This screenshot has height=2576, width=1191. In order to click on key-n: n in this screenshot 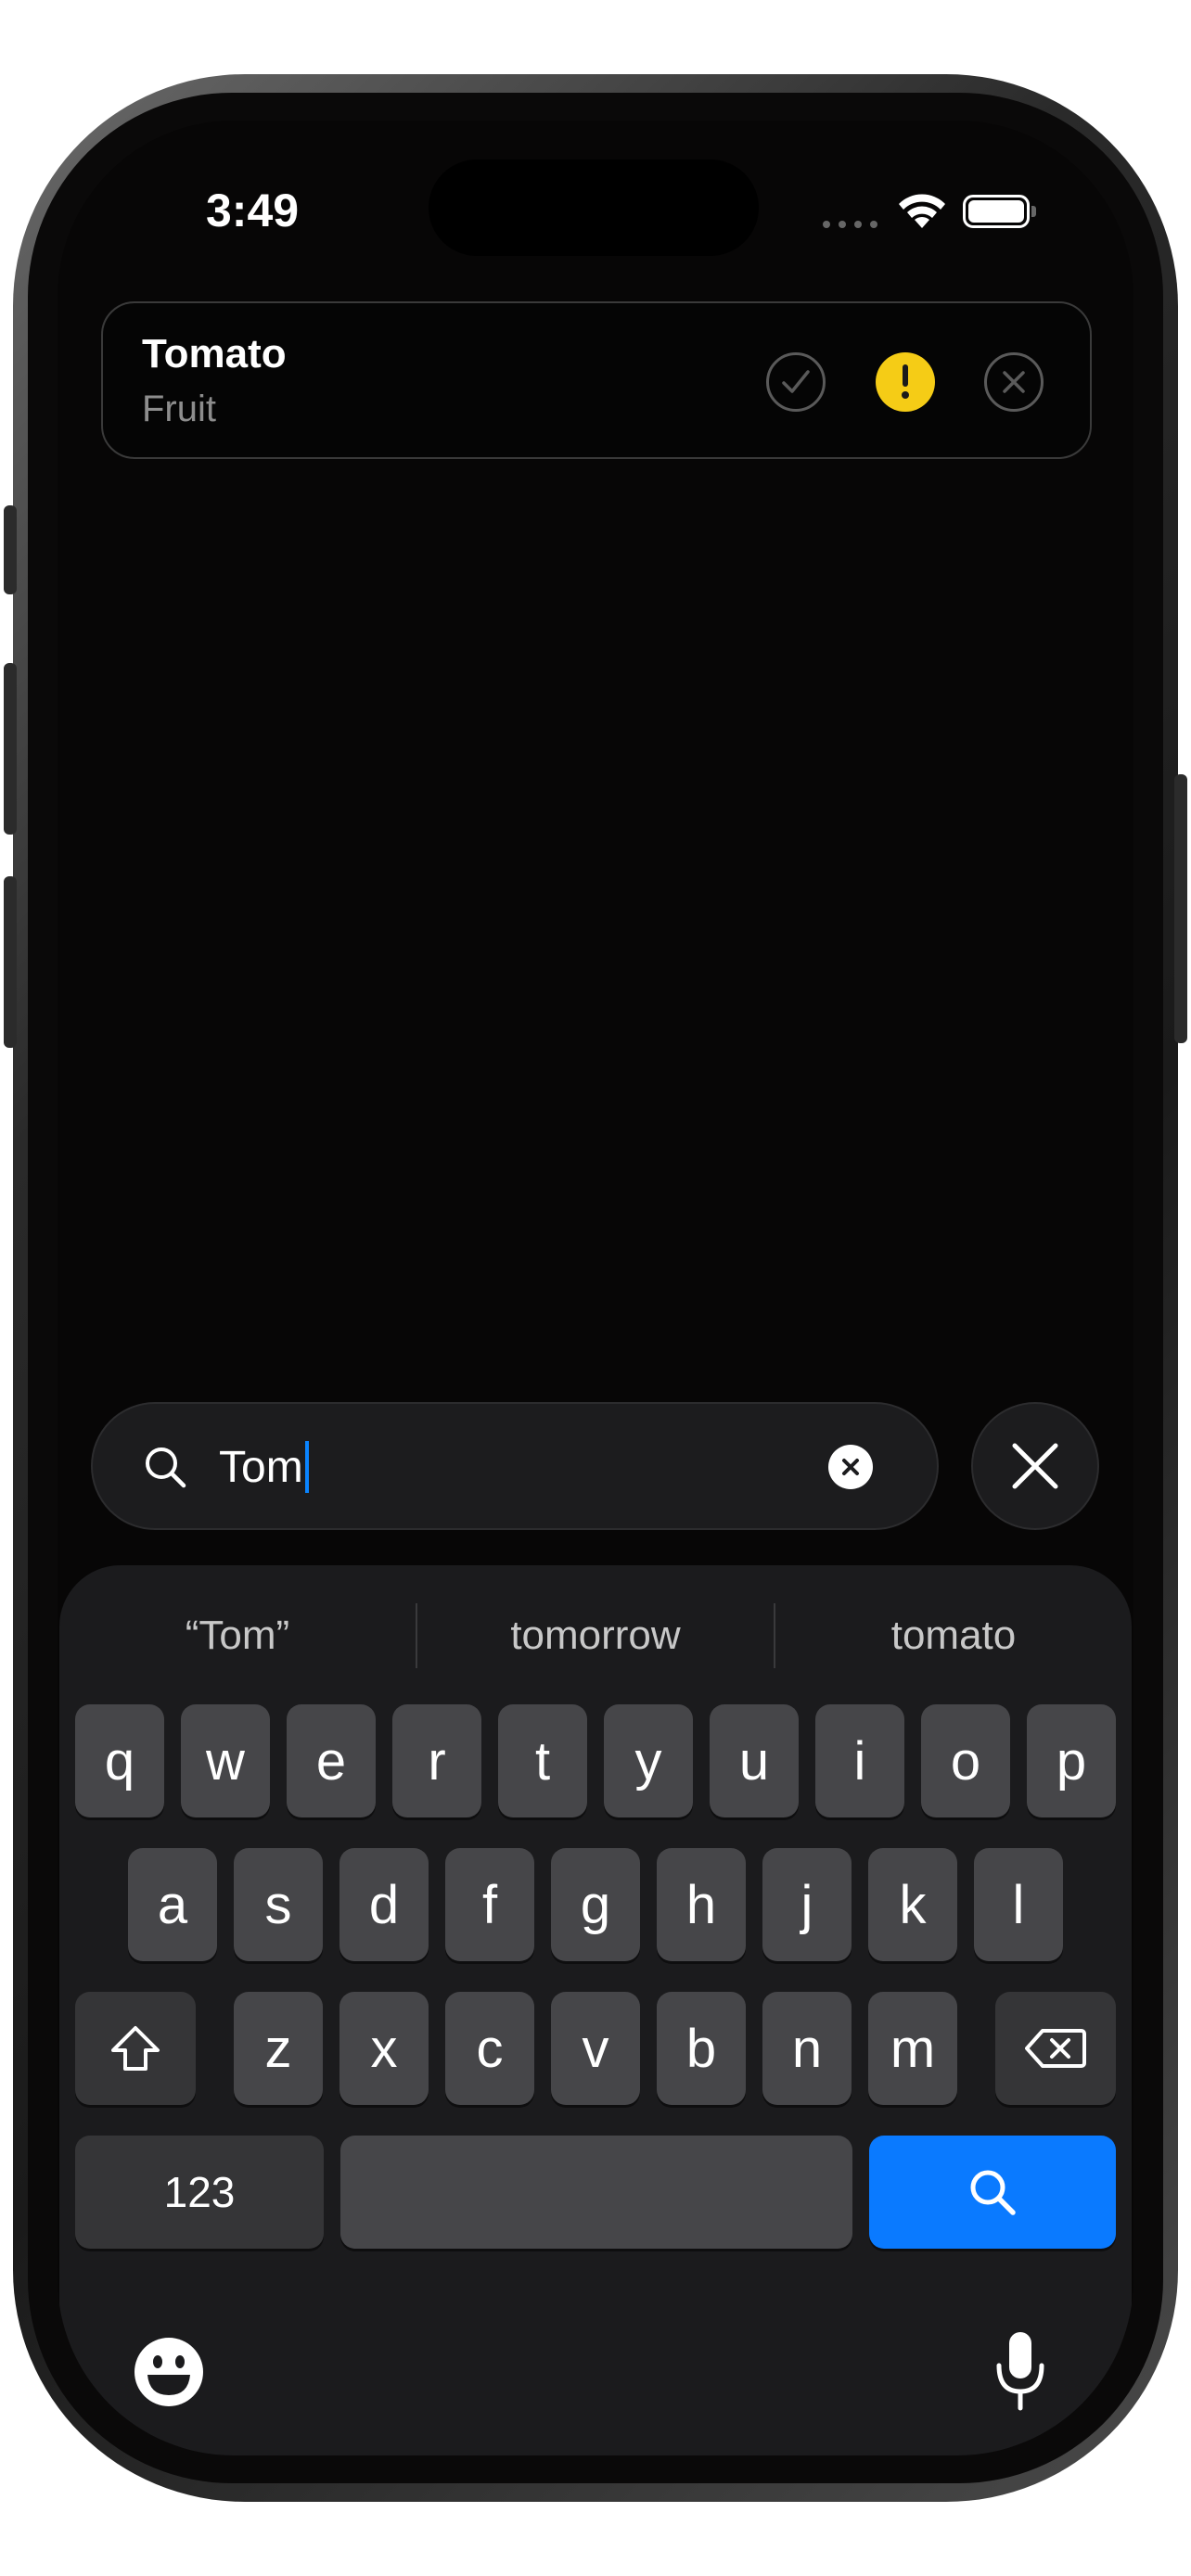, I will do `click(807, 2048)`.